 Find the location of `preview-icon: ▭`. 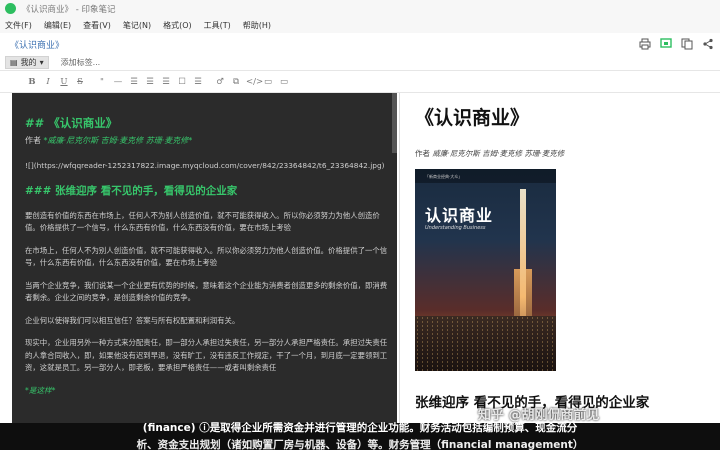

preview-icon: ▭ is located at coordinates (284, 82).